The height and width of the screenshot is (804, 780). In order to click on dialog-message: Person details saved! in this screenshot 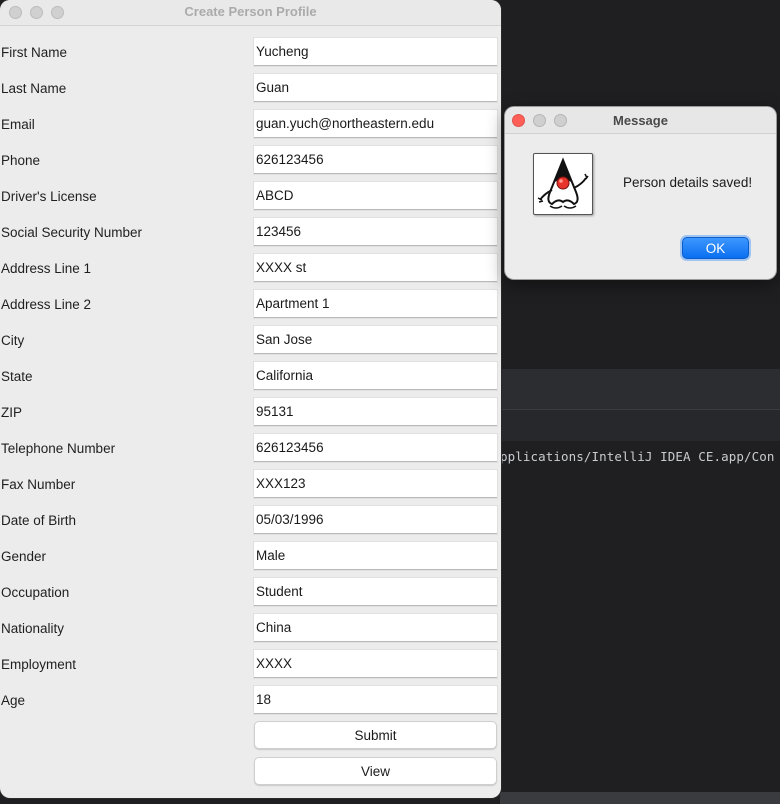, I will do `click(688, 182)`.